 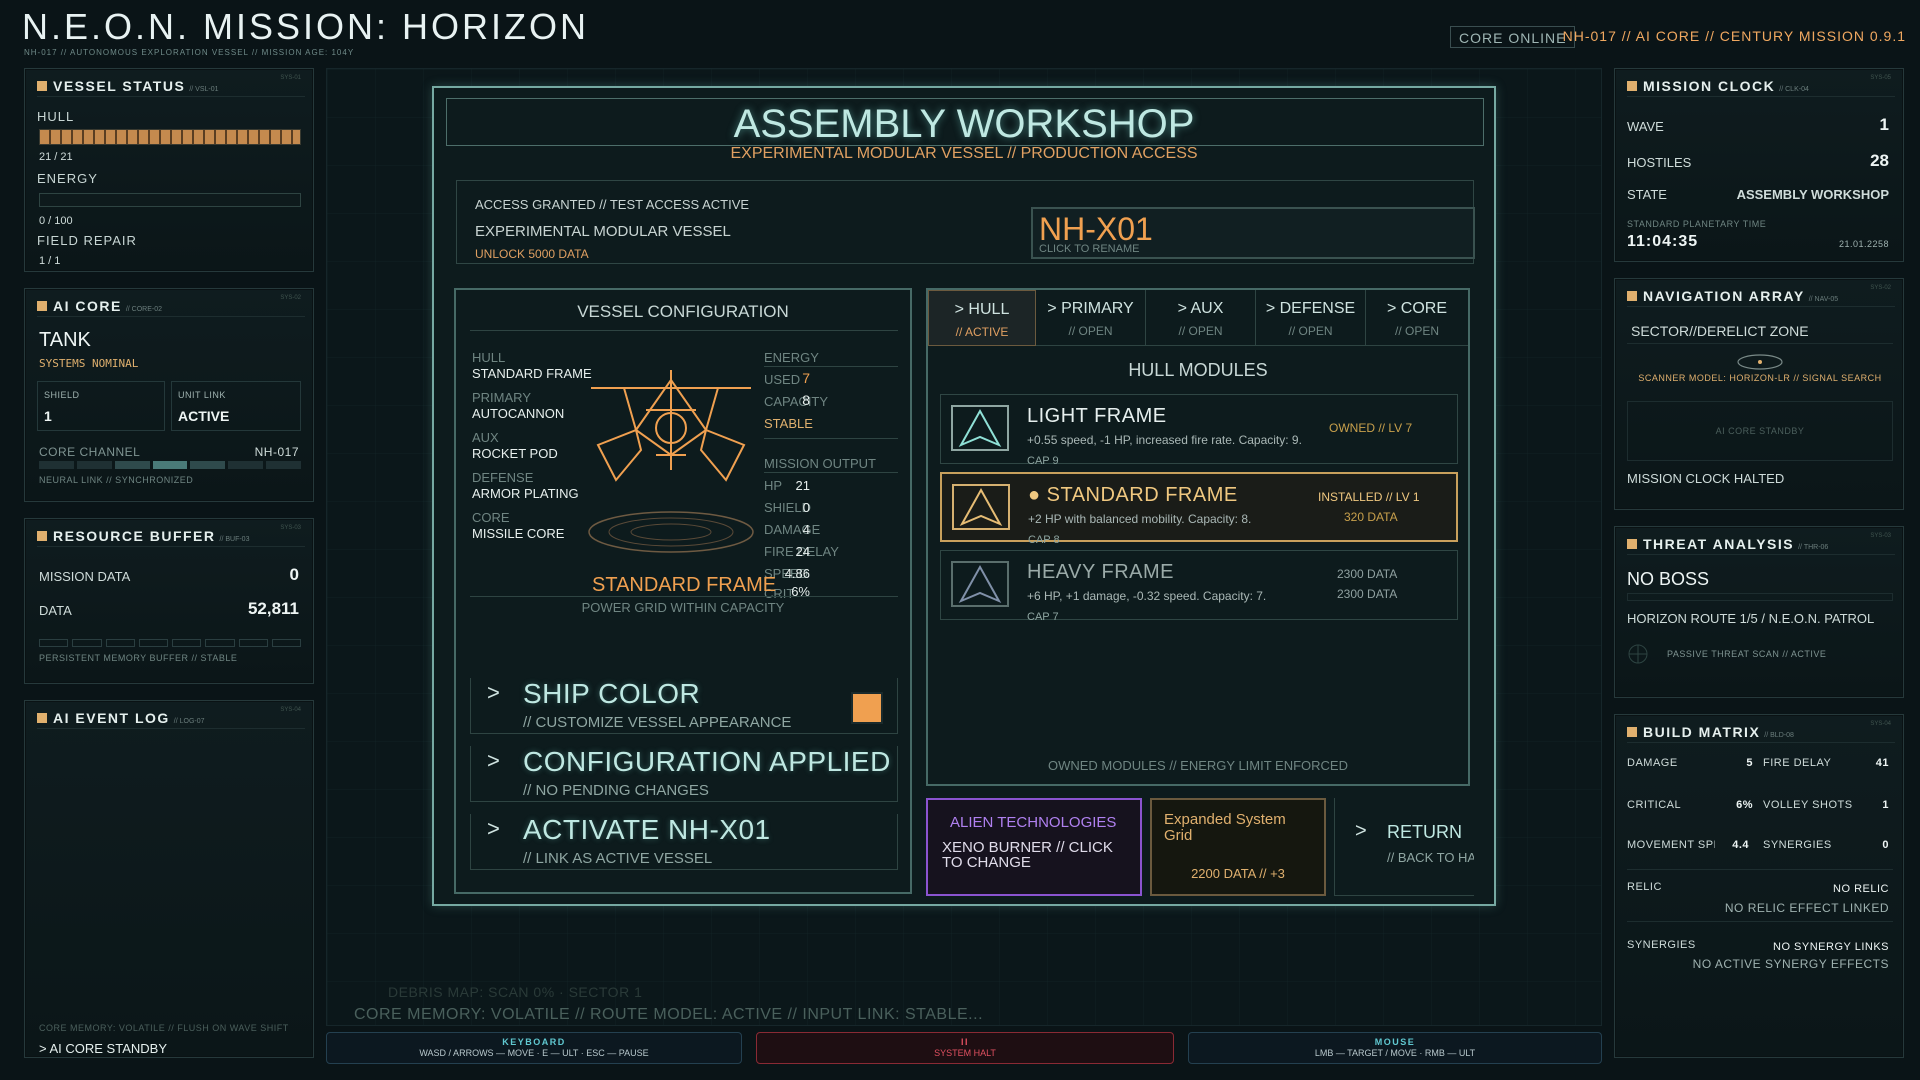 I want to click on ai-mode: TANK, so click(x=65, y=340).